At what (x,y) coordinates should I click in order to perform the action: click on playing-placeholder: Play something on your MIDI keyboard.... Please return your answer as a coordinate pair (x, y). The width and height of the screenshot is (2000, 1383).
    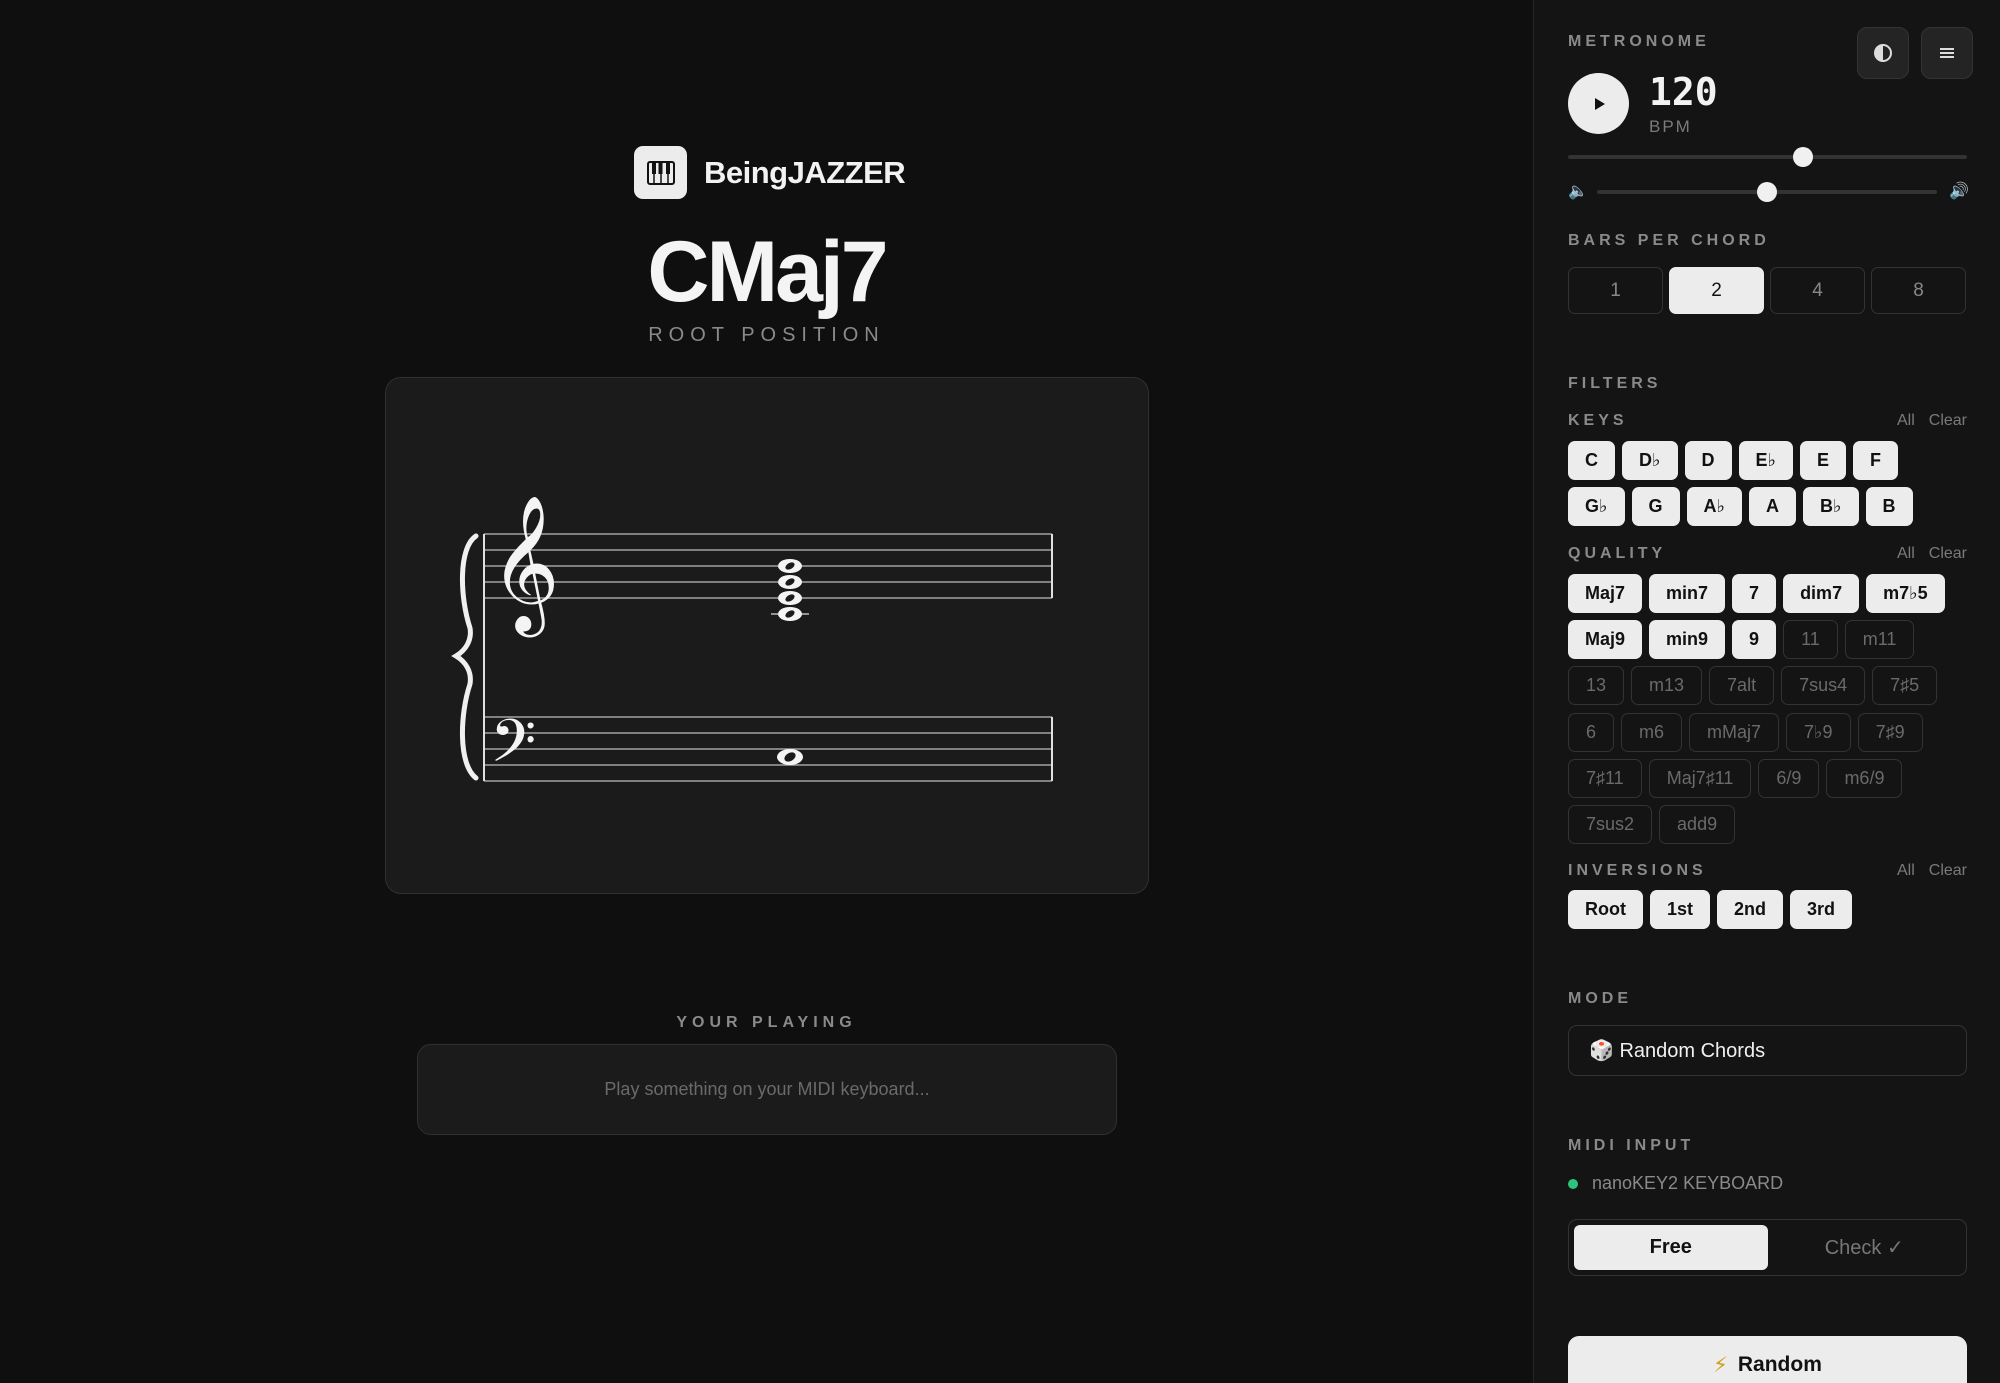
    Looking at the image, I should click on (767, 1089).